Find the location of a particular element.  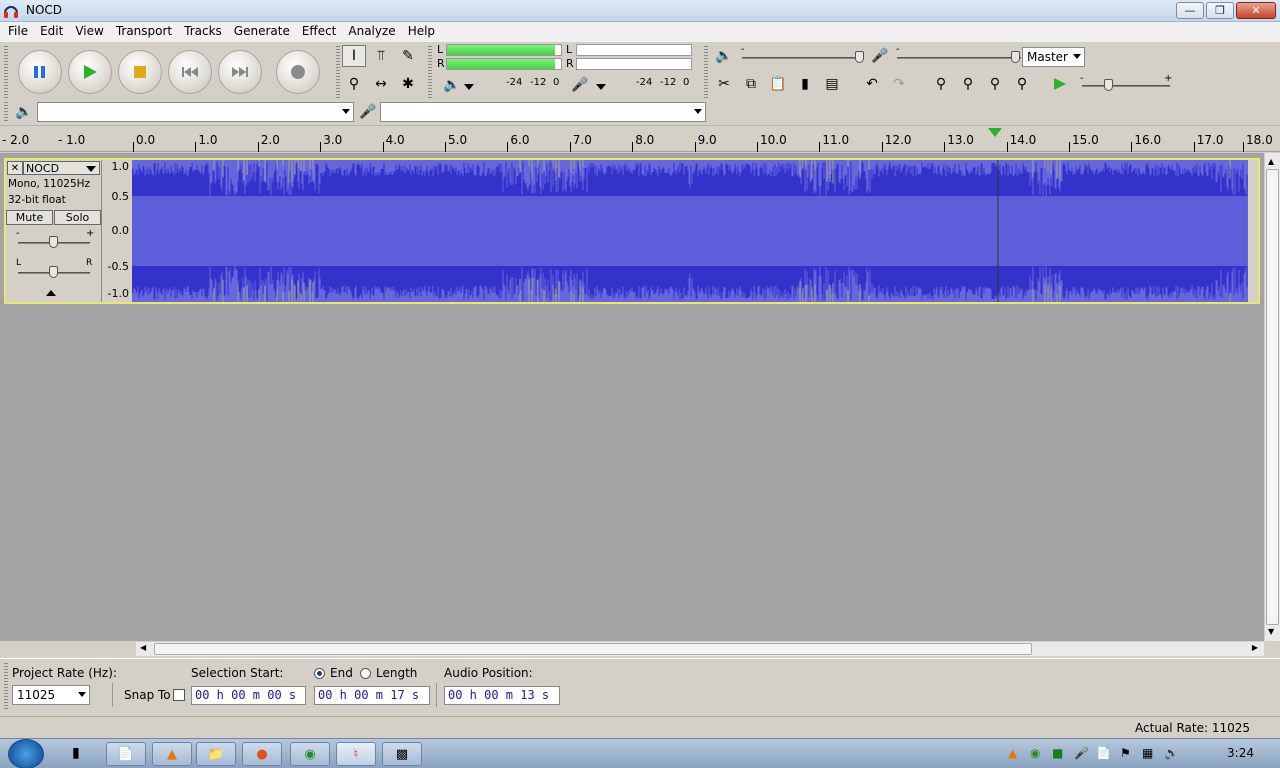

play-button is located at coordinates (90, 72).